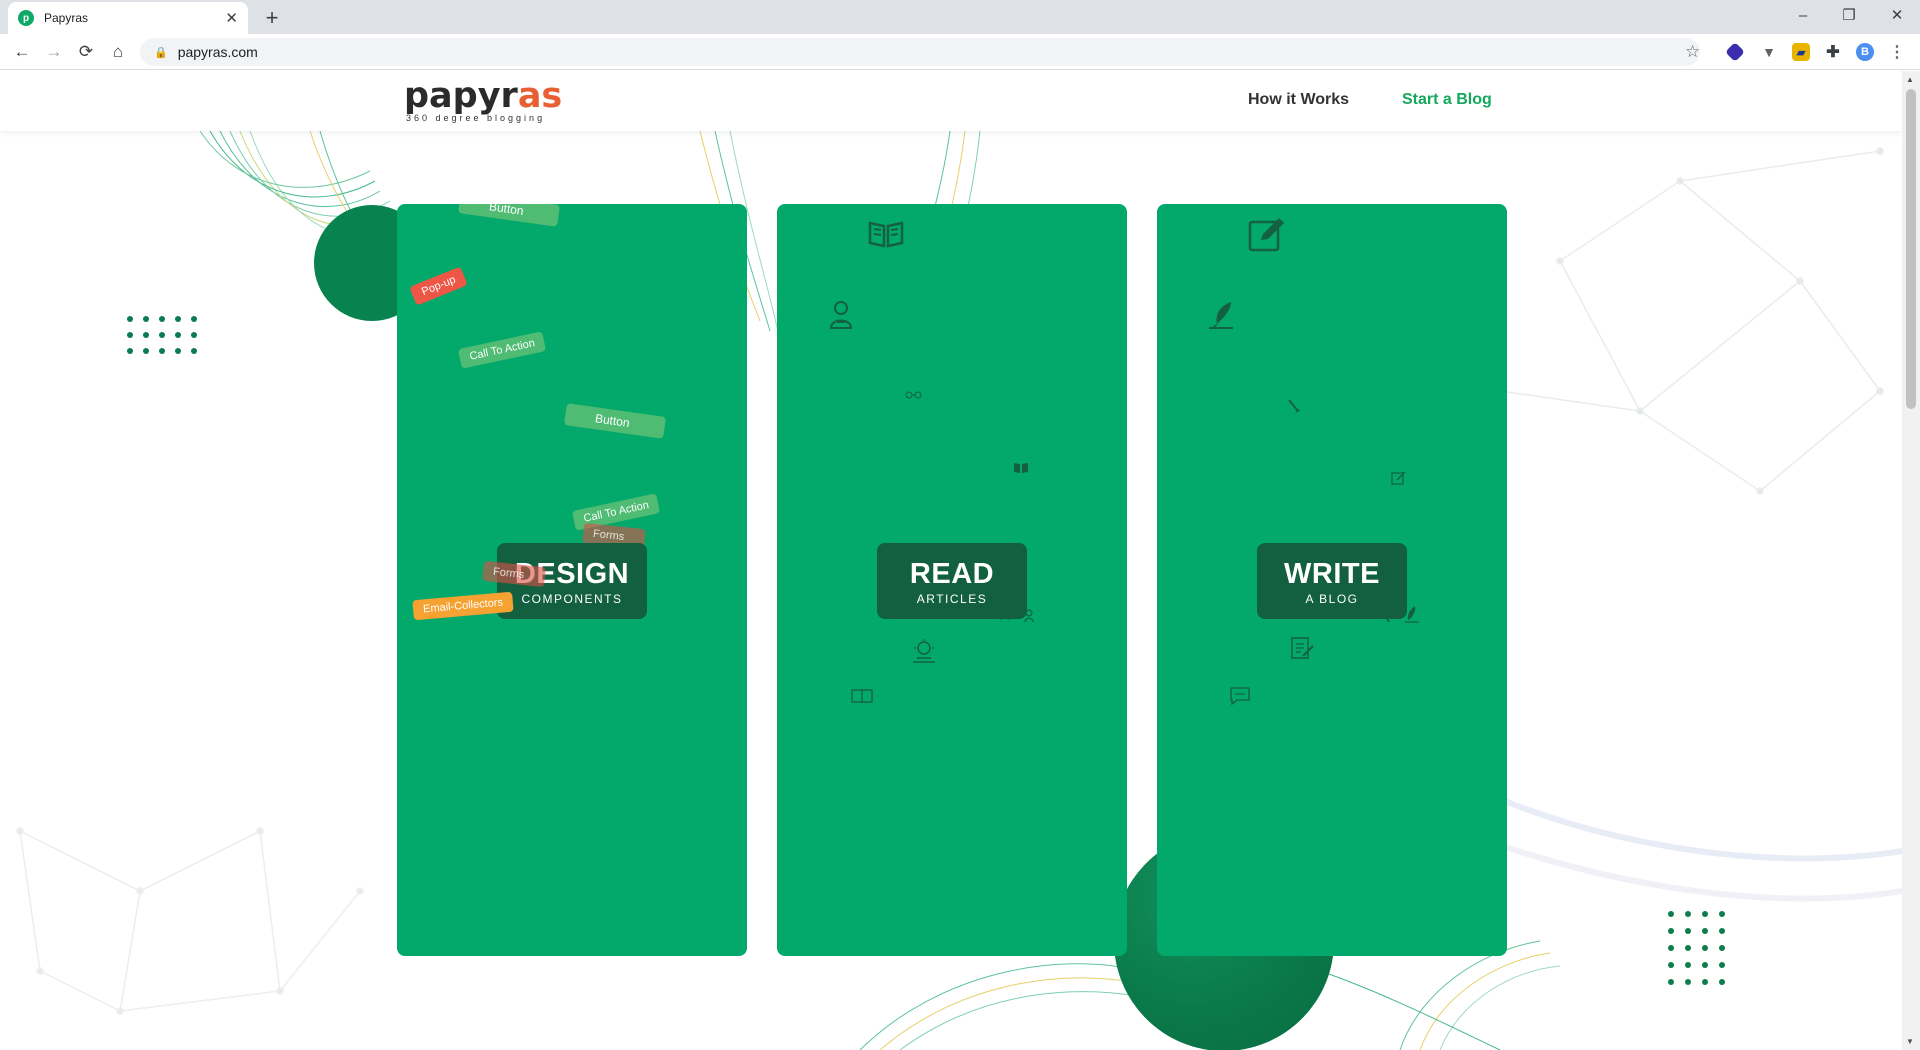  I want to click on window-minimize-button: –, so click(1803, 15).